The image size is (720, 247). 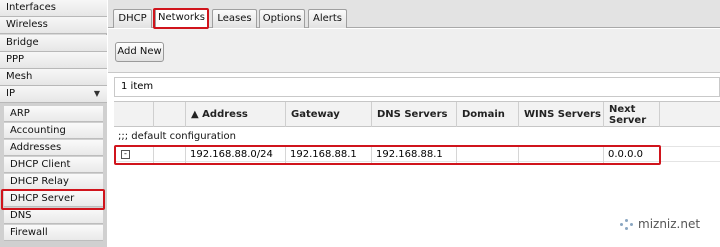 I want to click on tab-label: DHCP, so click(x=132, y=18).